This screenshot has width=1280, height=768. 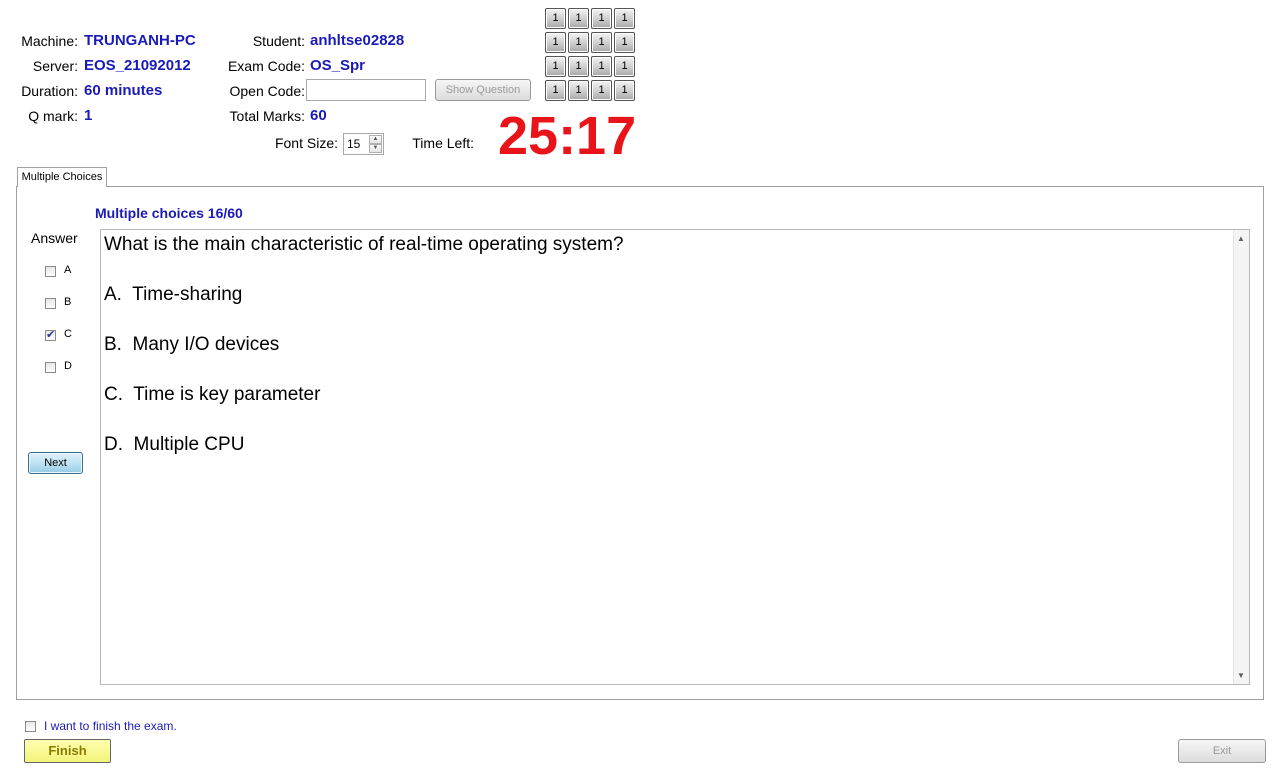 What do you see at coordinates (267, 116) in the screenshot?
I see `total-marks-label: Total Marks:` at bounding box center [267, 116].